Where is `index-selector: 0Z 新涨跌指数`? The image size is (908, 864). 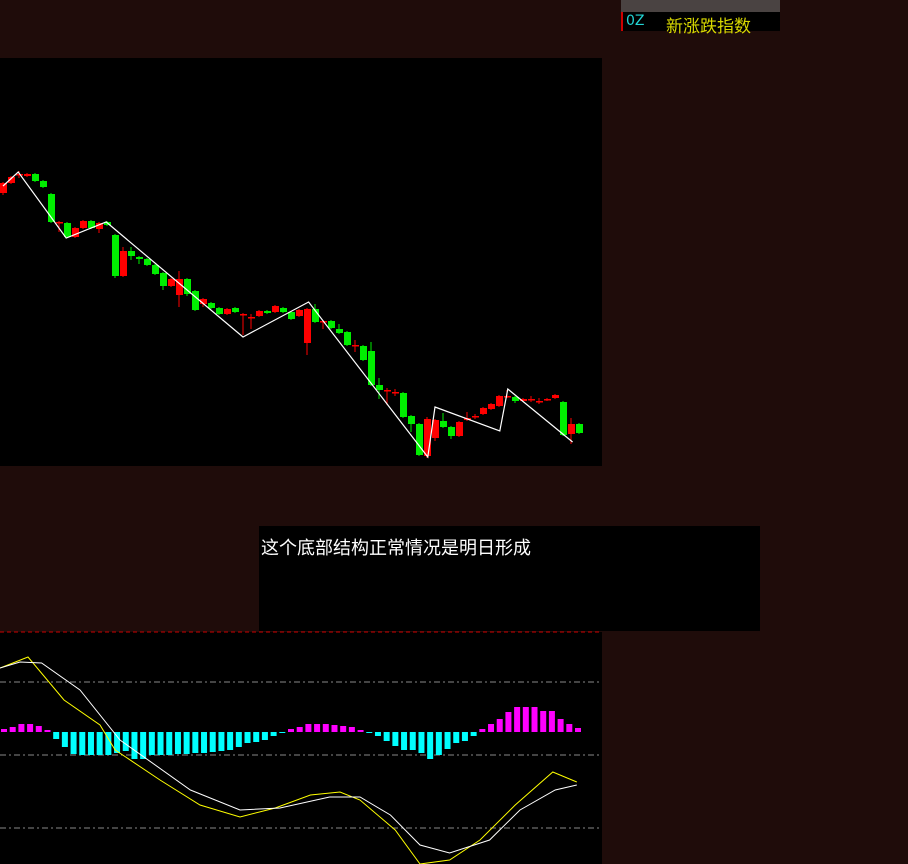 index-selector: 0Z 新涨跌指数 is located at coordinates (700, 24).